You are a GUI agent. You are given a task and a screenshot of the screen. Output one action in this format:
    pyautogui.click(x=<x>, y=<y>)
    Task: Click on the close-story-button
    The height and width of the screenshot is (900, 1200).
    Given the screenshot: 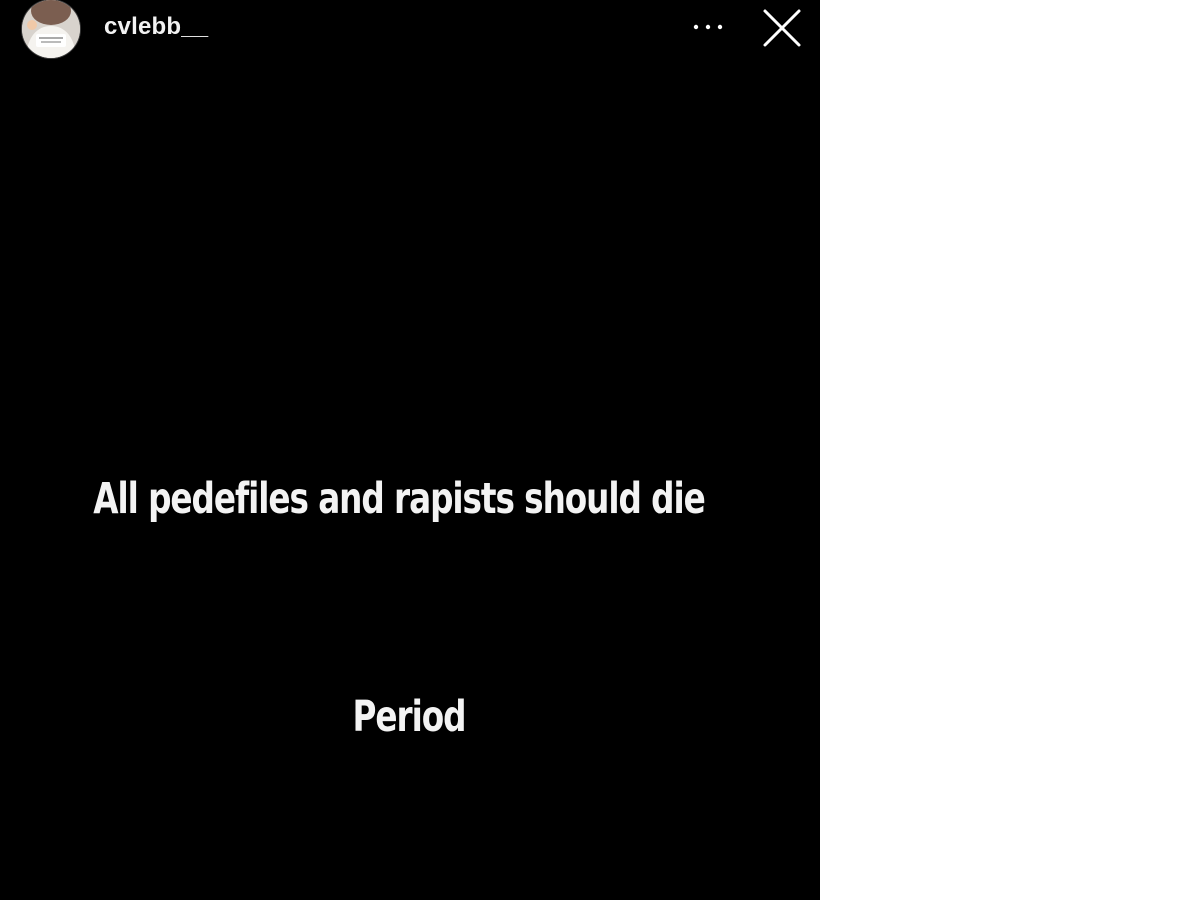 What is the action you would take?
    pyautogui.click(x=782, y=28)
    